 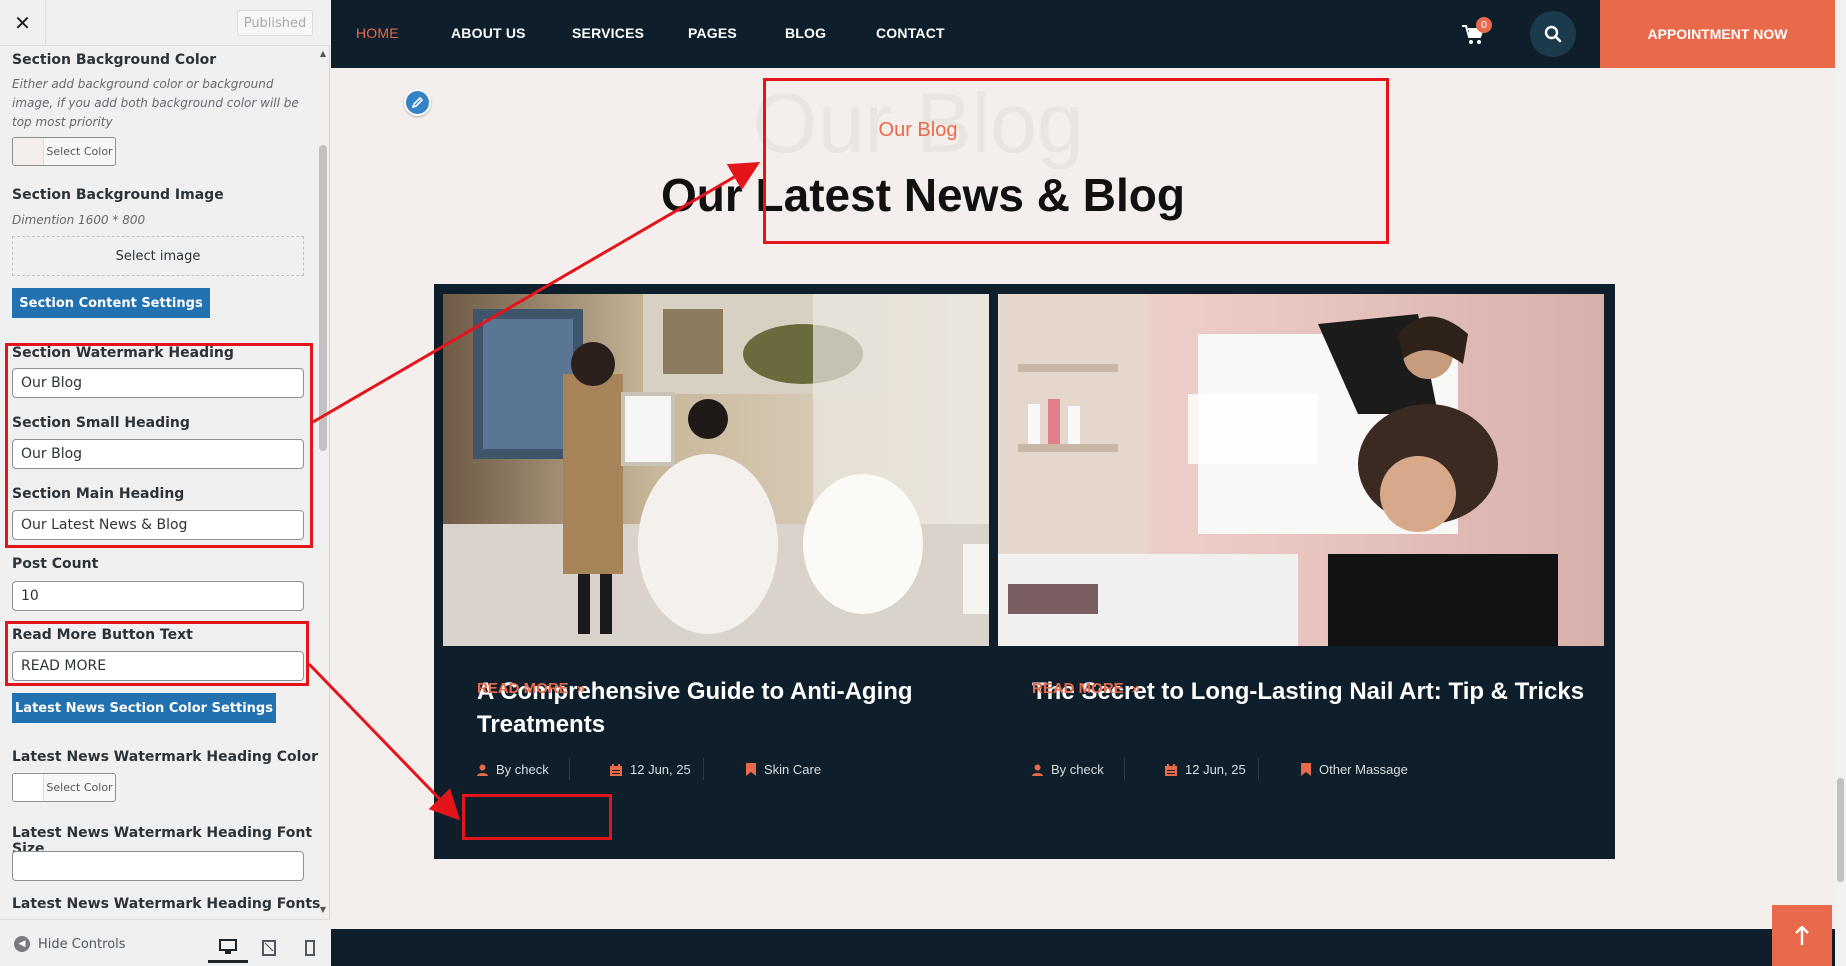 What do you see at coordinates (158, 596) in the screenshot?
I see `post-count-input: 10` at bounding box center [158, 596].